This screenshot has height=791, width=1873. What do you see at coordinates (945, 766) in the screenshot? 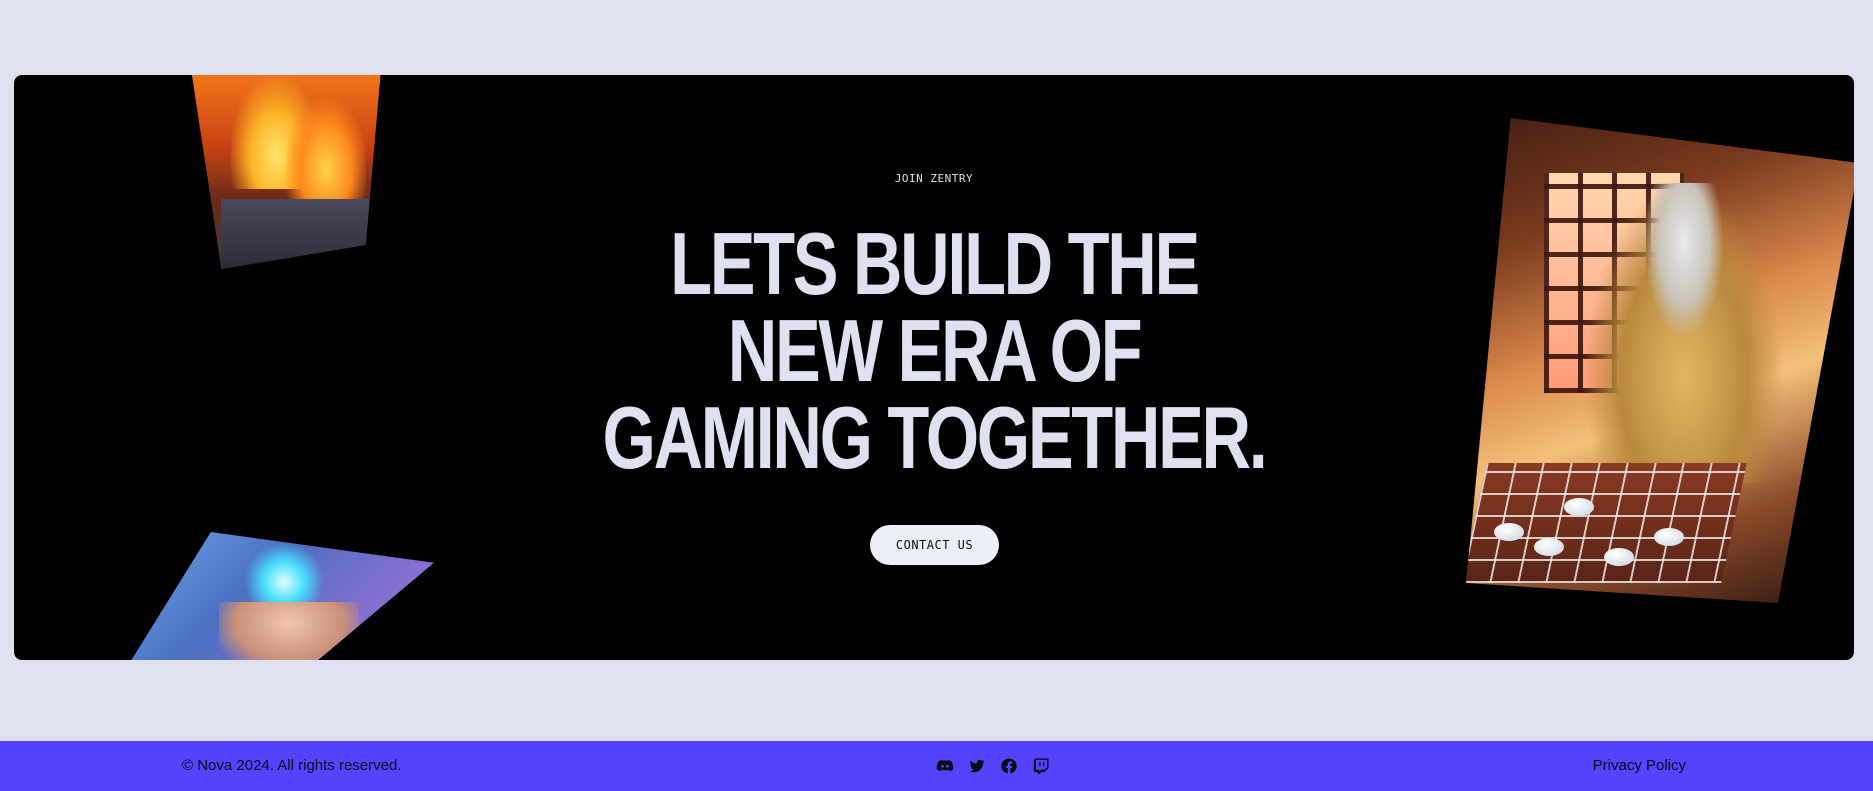
I see `discord-icon` at bounding box center [945, 766].